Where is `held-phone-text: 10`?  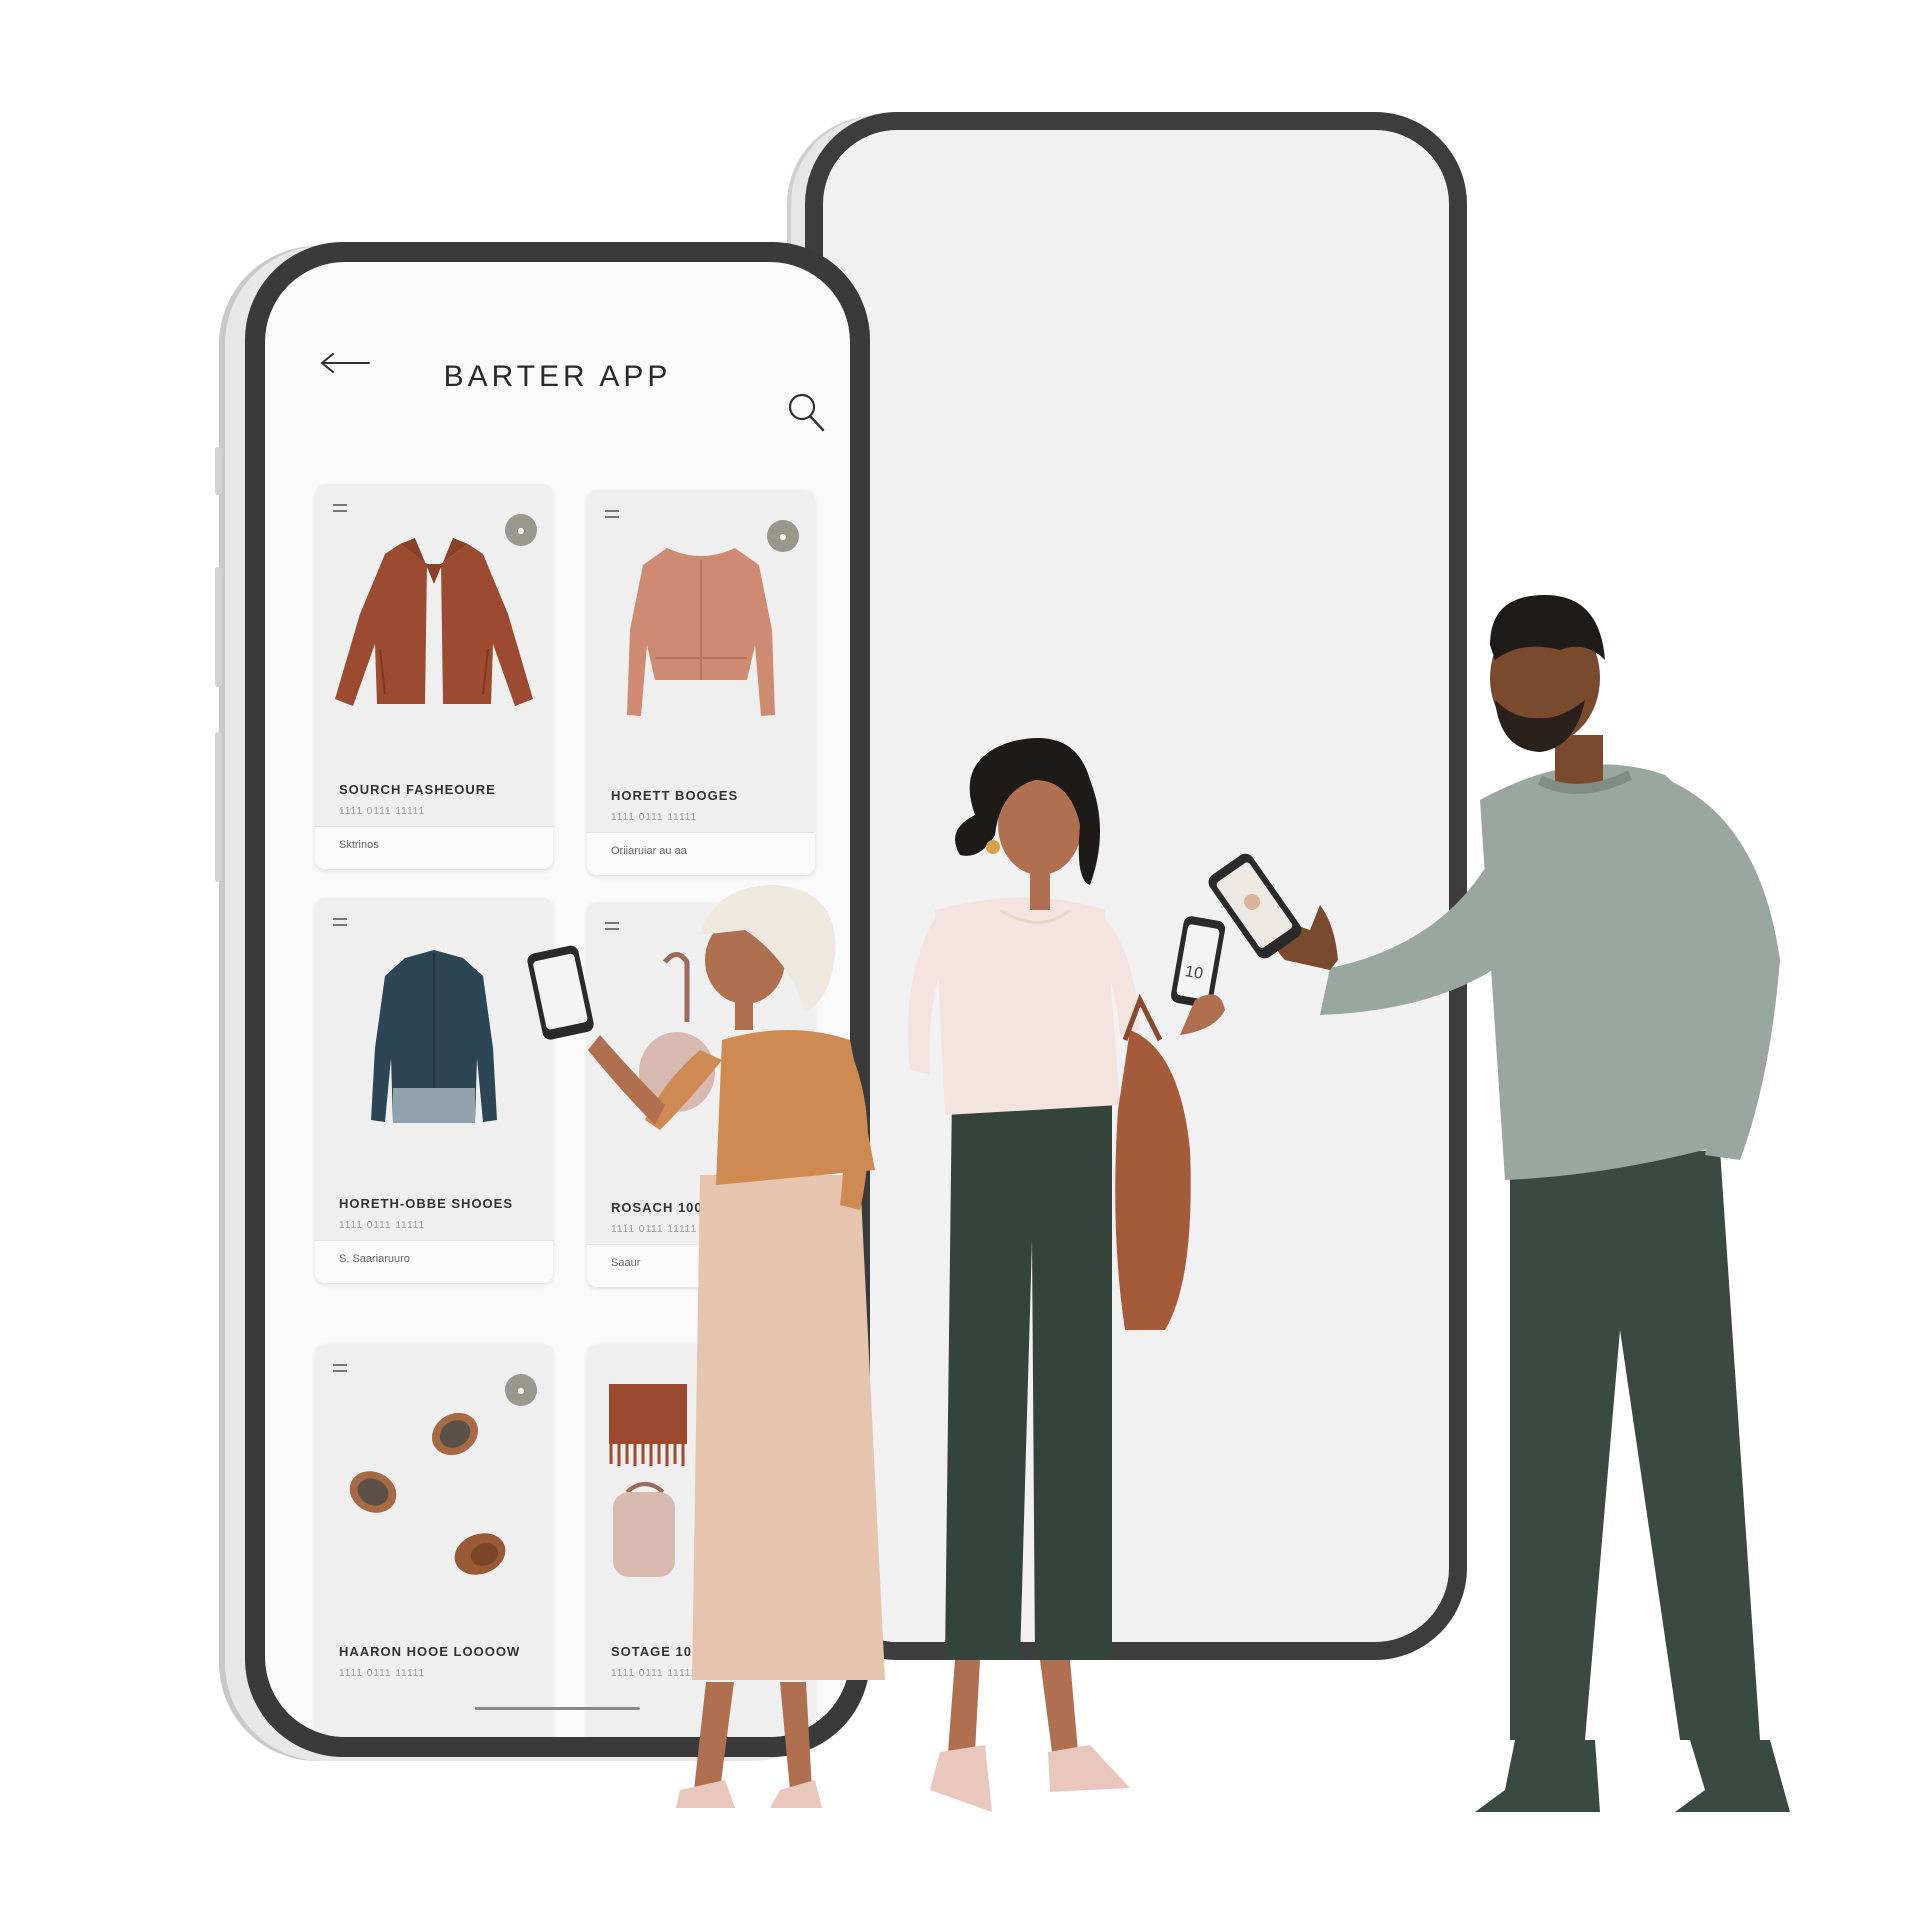
held-phone-text: 10 is located at coordinates (1194, 973).